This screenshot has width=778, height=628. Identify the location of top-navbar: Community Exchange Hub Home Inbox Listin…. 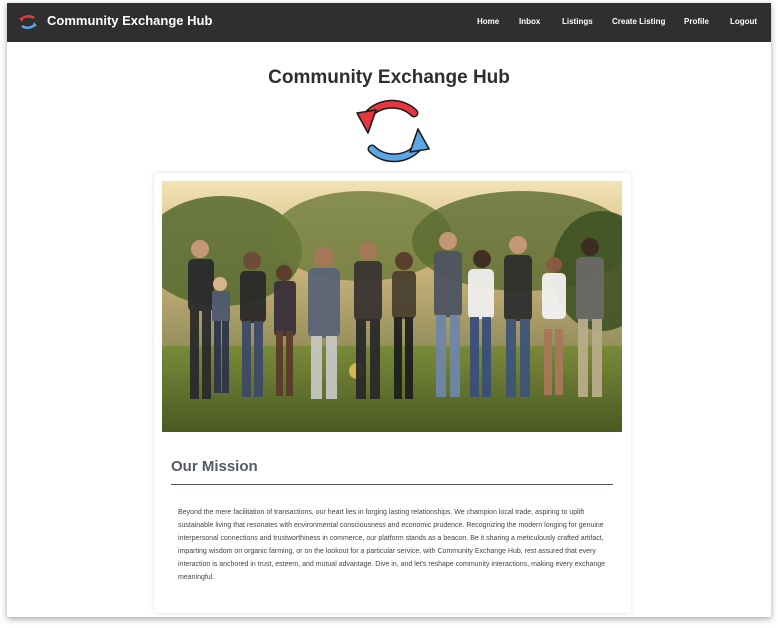
(389, 22).